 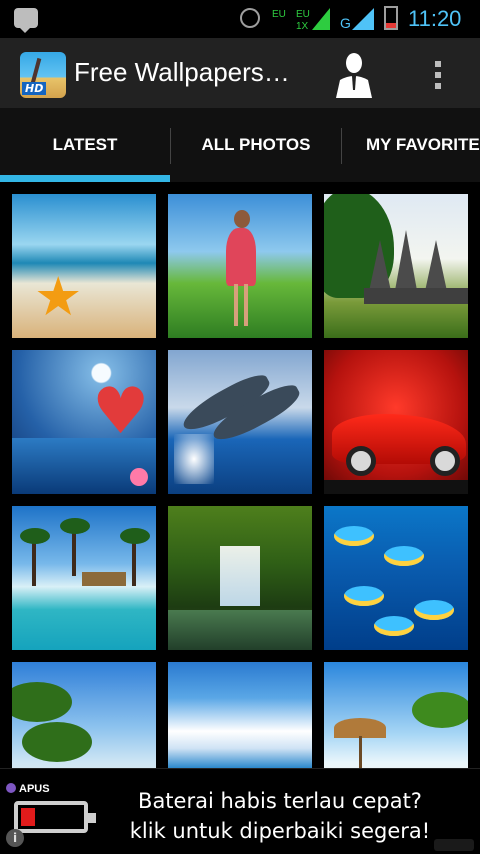 I want to click on floor-graphic, so click(x=396, y=487).